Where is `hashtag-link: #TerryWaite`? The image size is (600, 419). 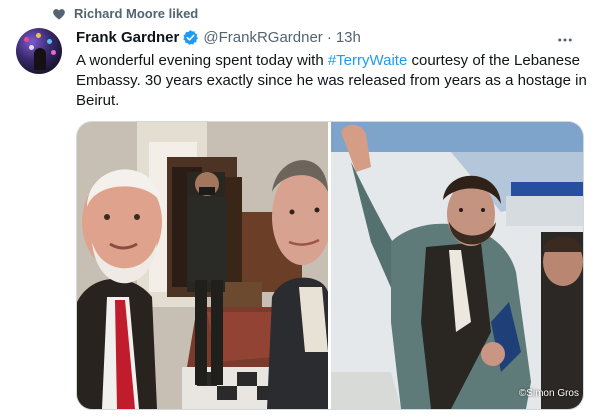 hashtag-link: #TerryWaite is located at coordinates (367, 60).